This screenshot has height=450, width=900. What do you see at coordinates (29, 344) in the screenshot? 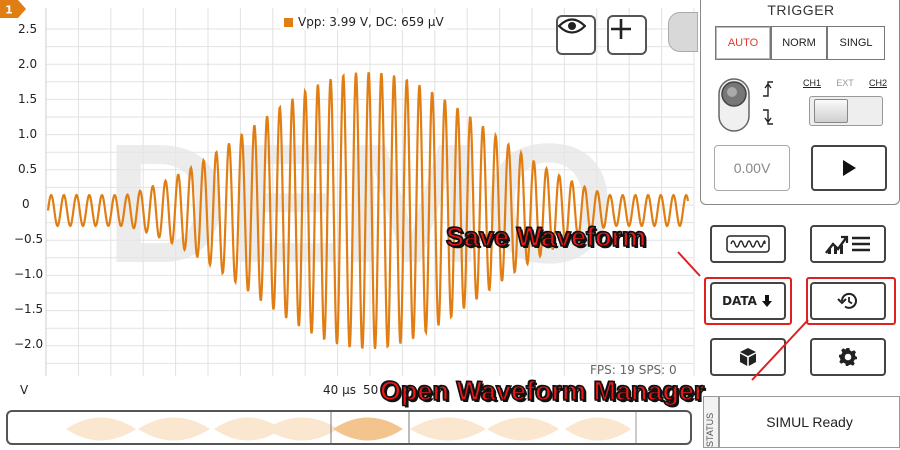
I see `y-tick-label: −2.0` at bounding box center [29, 344].